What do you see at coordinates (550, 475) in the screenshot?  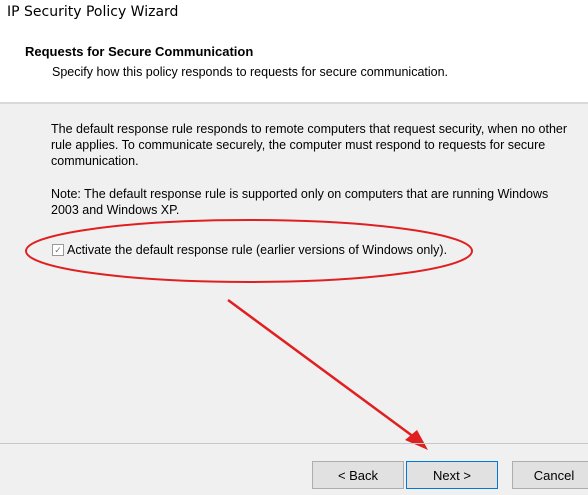 I see `cancel-button: Cancel` at bounding box center [550, 475].